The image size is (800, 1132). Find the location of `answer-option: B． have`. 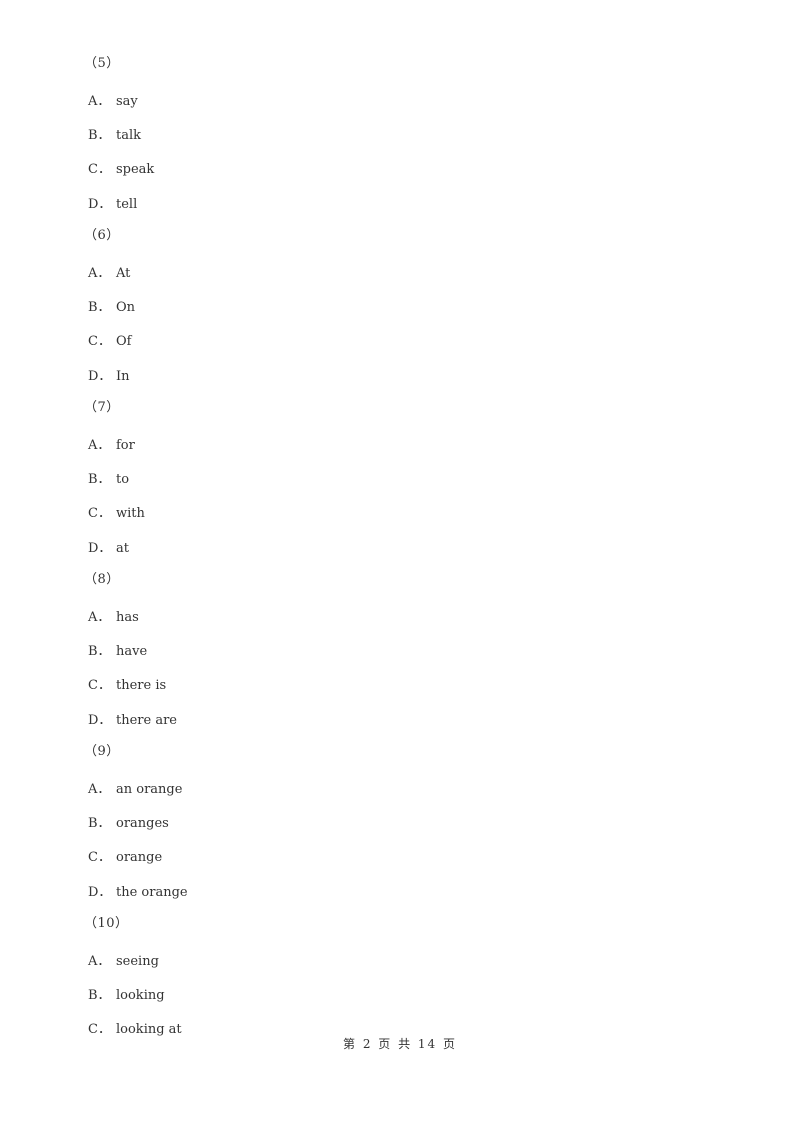

answer-option: B． have is located at coordinates (117, 649).